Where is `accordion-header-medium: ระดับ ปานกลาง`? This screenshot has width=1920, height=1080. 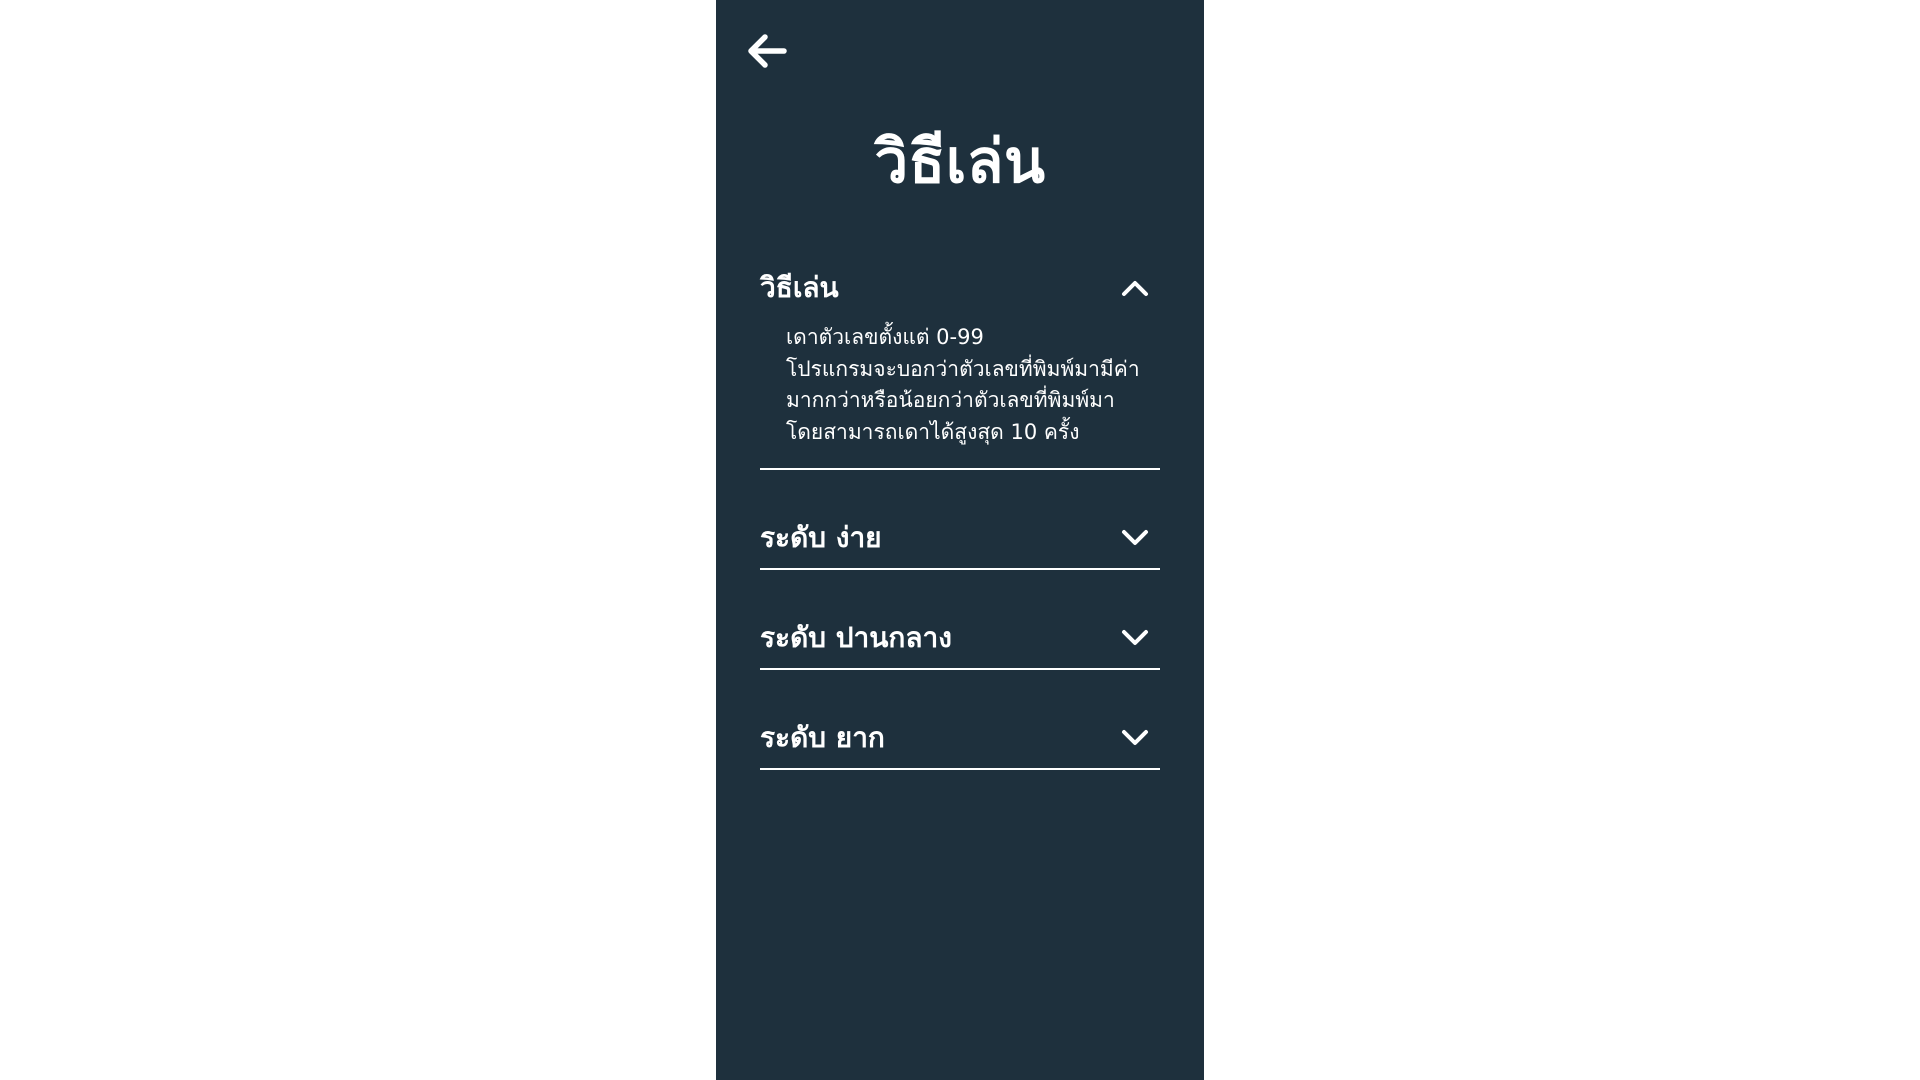 accordion-header-medium: ระดับ ปานกลาง is located at coordinates (960, 638).